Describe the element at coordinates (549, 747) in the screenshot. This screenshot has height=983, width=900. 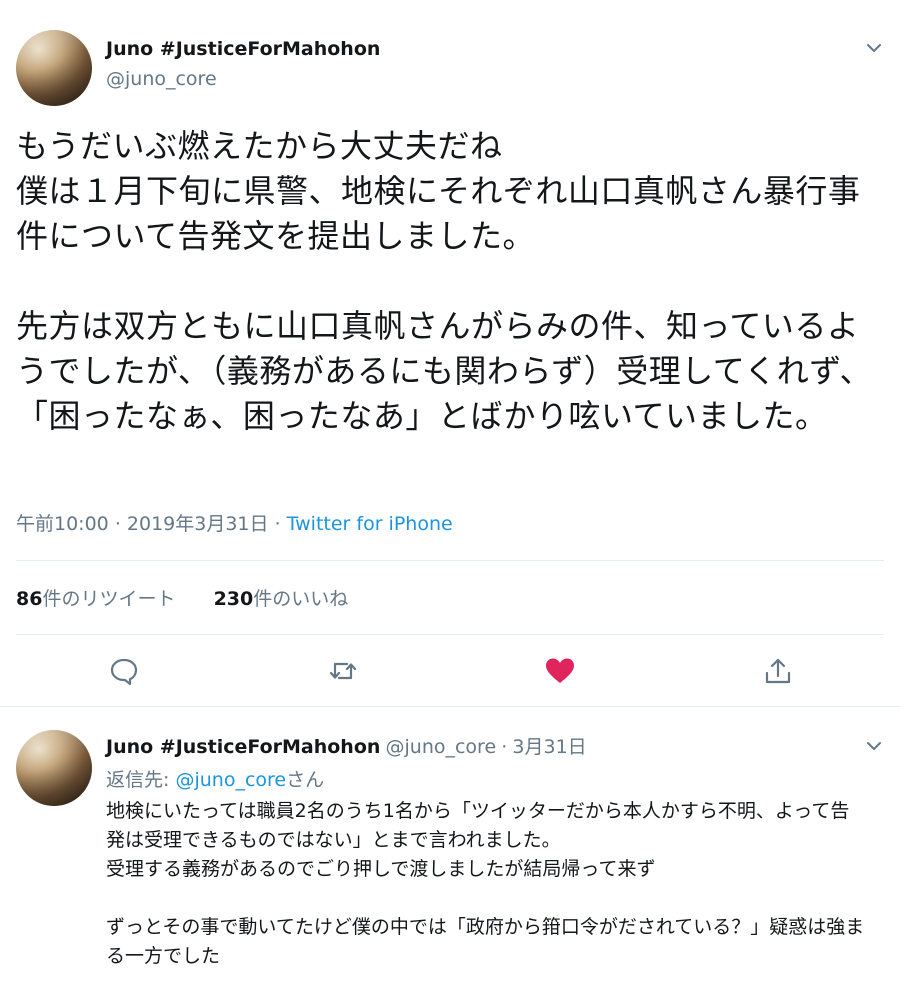
I see `reply-date: 3月31日` at that location.